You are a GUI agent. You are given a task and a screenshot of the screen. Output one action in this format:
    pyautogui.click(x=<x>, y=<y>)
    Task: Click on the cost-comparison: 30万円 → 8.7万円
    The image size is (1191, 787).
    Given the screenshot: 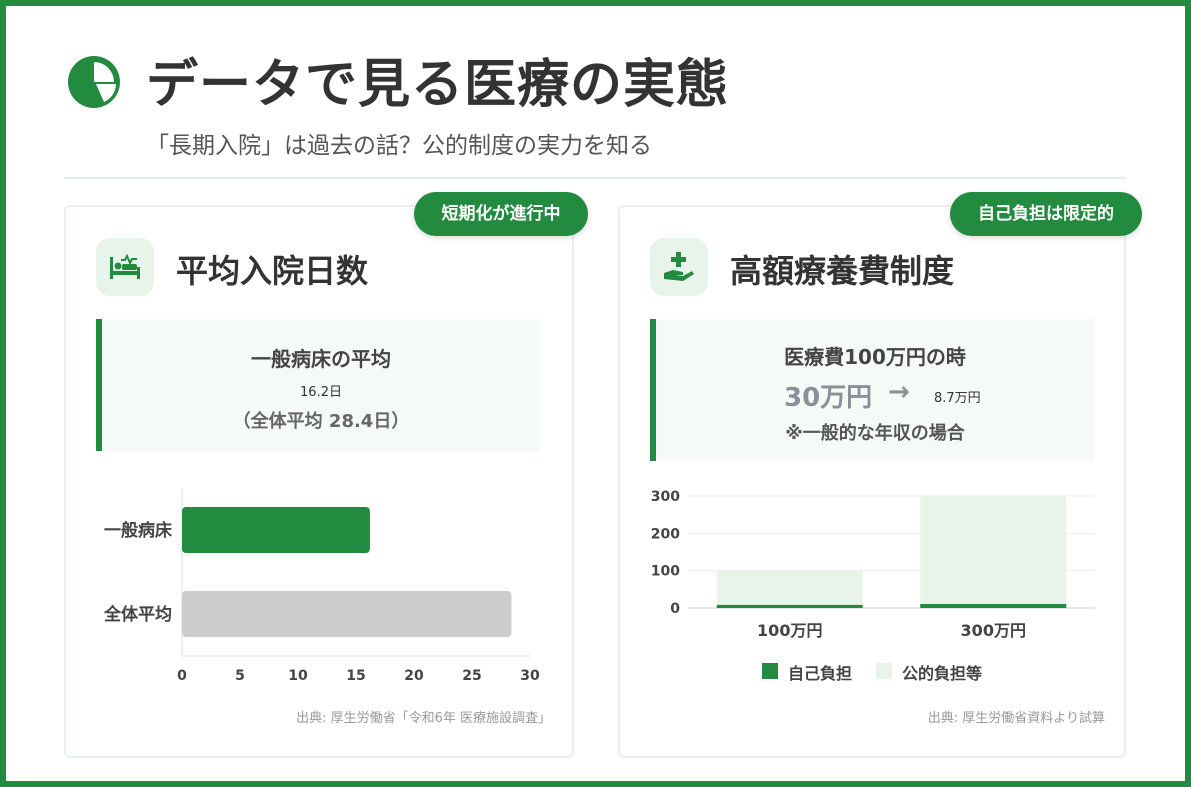 What is the action you would take?
    pyautogui.click(x=875, y=395)
    